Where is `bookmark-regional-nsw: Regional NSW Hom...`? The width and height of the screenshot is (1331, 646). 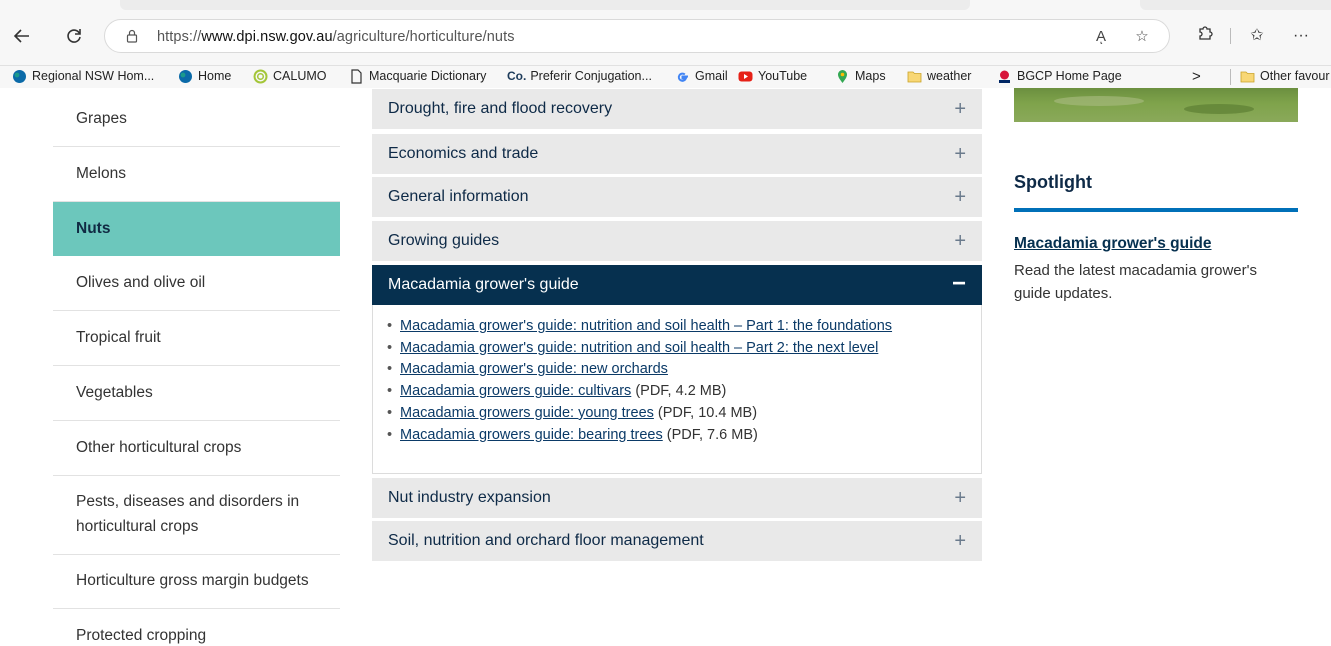
bookmark-regional-nsw: Regional NSW Hom... is located at coordinates (83, 76).